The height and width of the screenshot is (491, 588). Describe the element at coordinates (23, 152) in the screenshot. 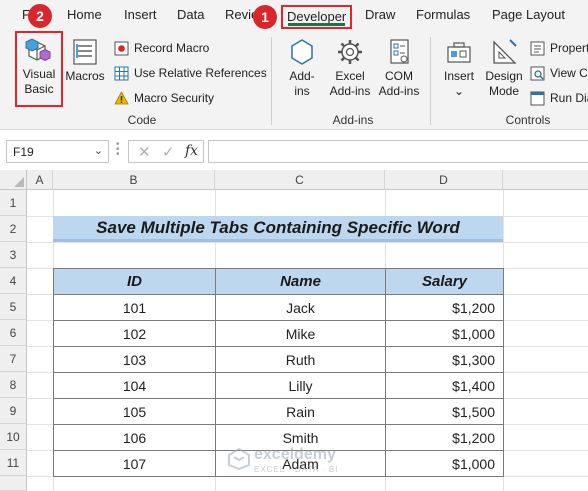

I see `name-box-value: F19` at that location.